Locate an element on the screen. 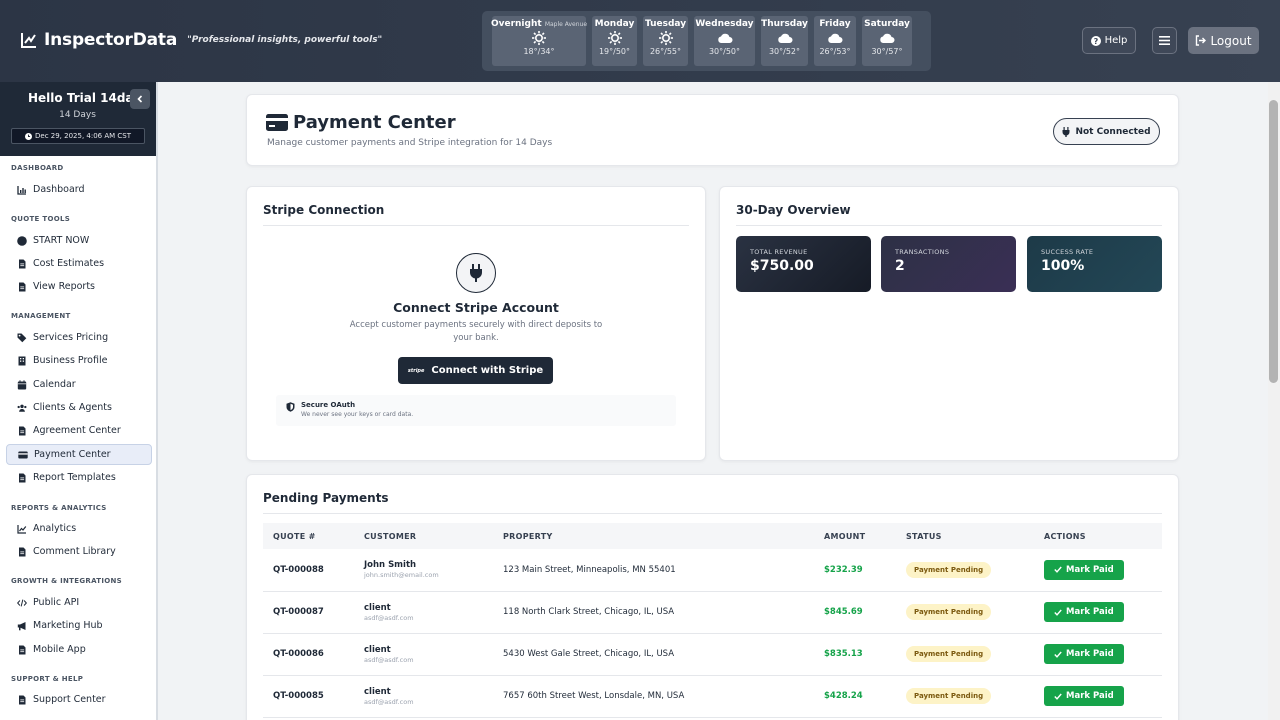  section-reports-analytics: REPORTS & ANALYTICS is located at coordinates (59, 508).